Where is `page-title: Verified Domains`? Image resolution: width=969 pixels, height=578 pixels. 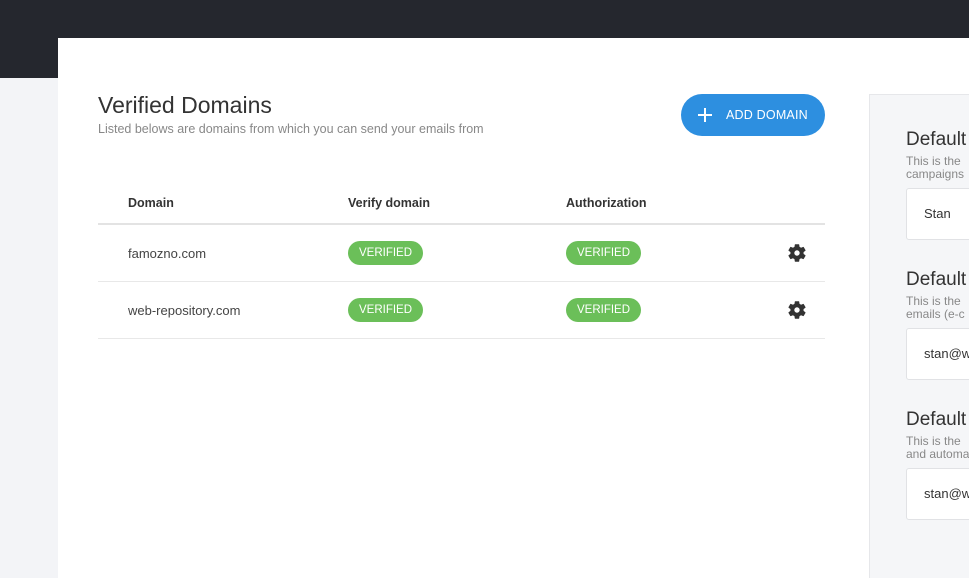
page-title: Verified Domains is located at coordinates (185, 105).